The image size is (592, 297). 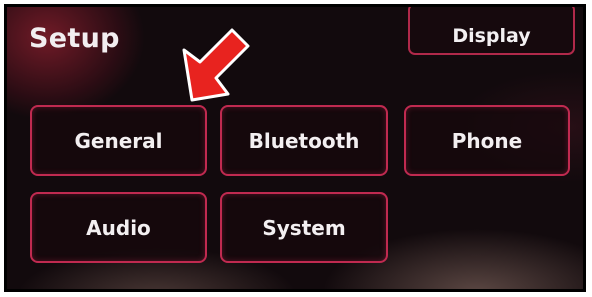 I want to click on screen-title: Setup, so click(x=74, y=38).